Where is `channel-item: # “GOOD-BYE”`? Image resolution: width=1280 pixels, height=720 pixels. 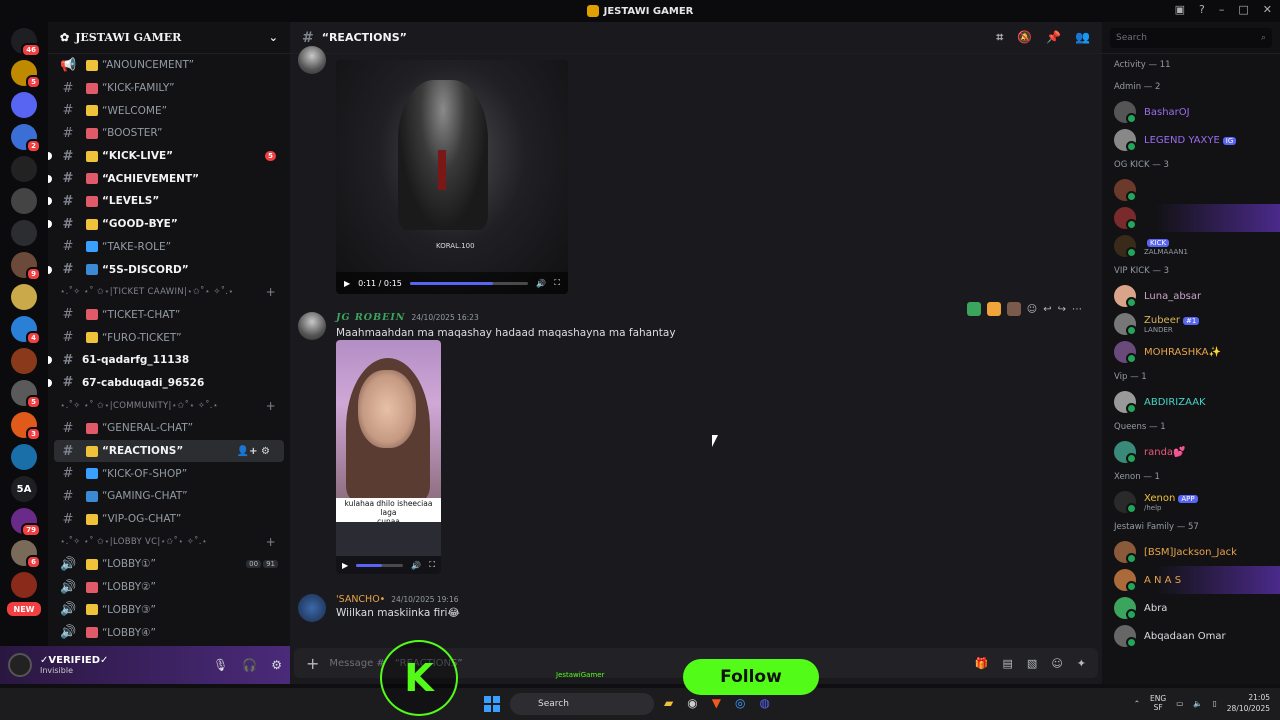
channel-item: # “GOOD-BYE” is located at coordinates (169, 224).